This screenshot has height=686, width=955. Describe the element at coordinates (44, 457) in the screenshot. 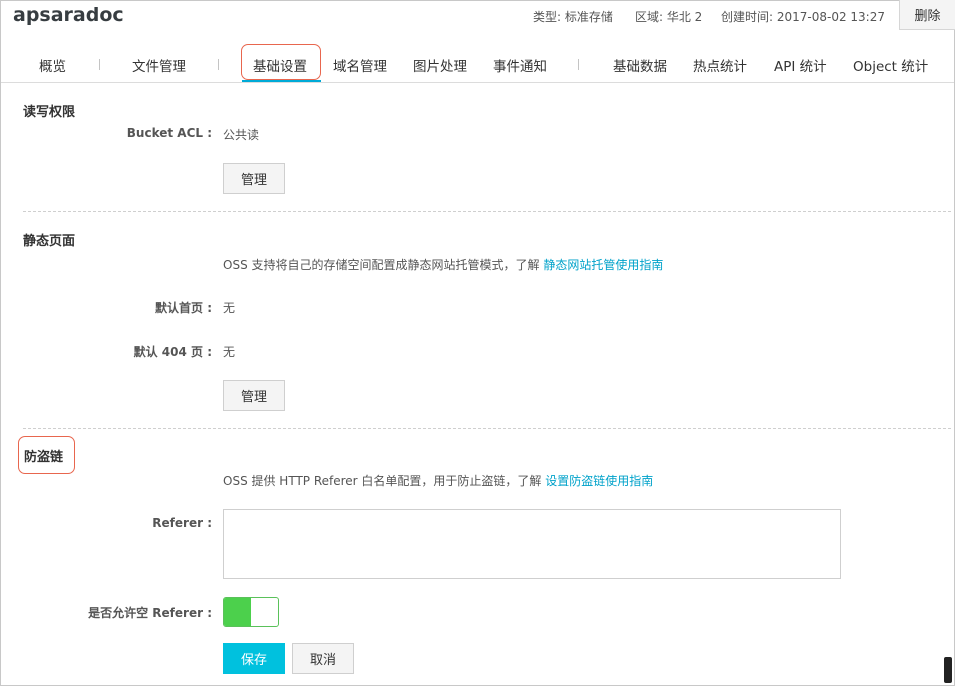

I see `hotlink-section-title: 防盗链` at that location.